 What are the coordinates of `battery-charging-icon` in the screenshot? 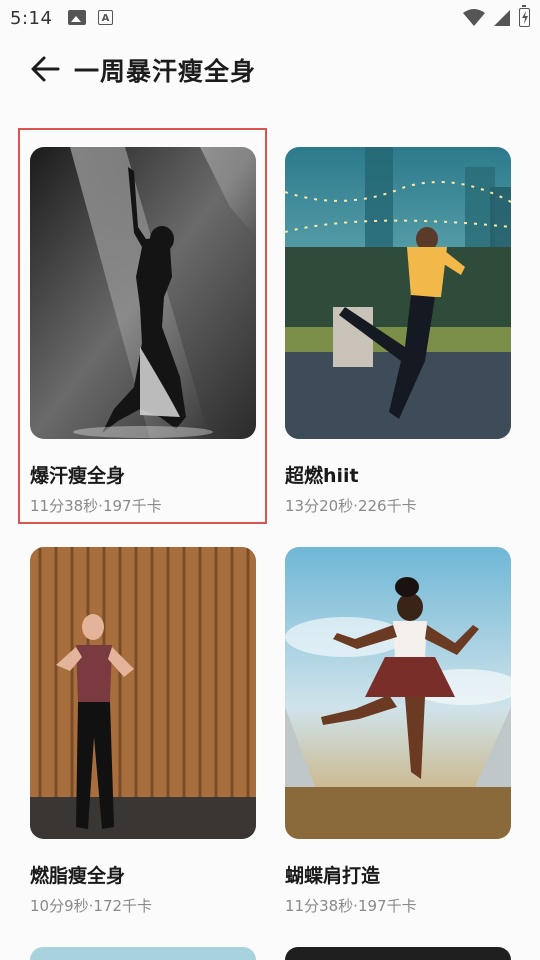 It's located at (524, 16).